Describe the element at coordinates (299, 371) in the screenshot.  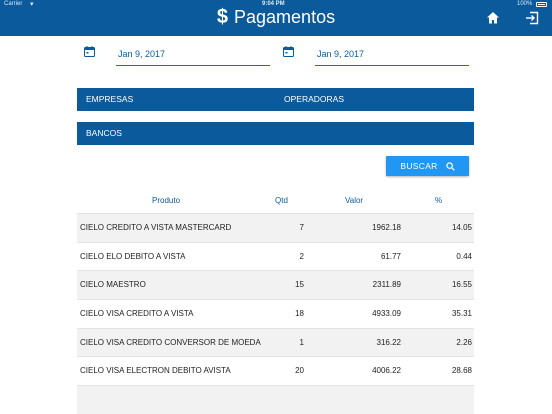
I see `cell-qtd: 20` at that location.